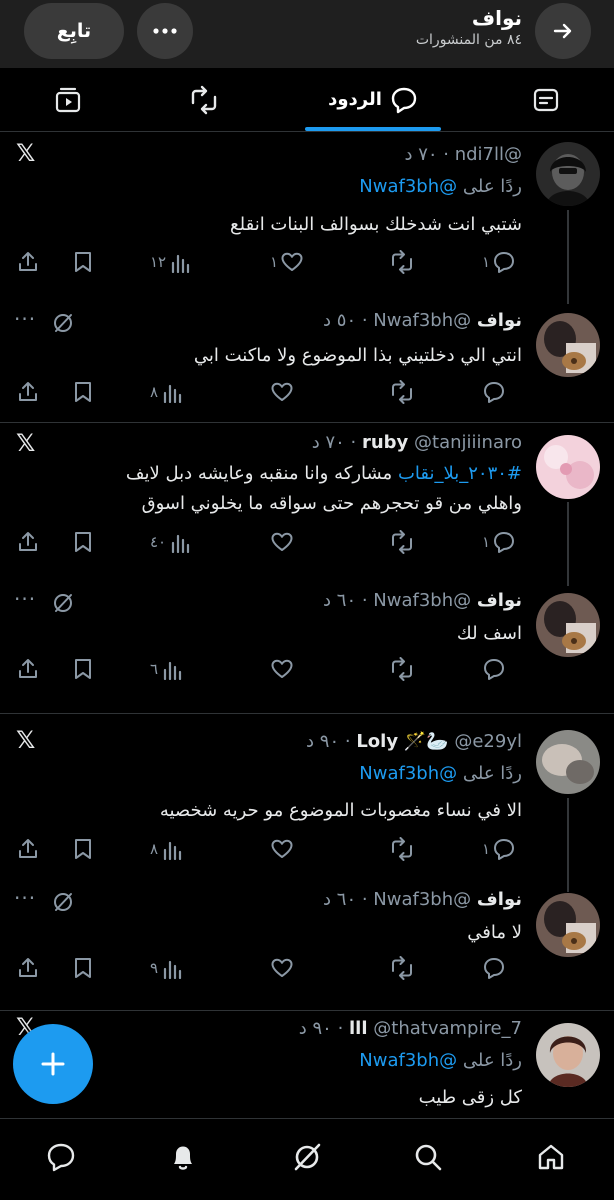 This screenshot has height=1200, width=614. What do you see at coordinates (171, 262) in the screenshot?
I see `views-button: ١٢` at bounding box center [171, 262].